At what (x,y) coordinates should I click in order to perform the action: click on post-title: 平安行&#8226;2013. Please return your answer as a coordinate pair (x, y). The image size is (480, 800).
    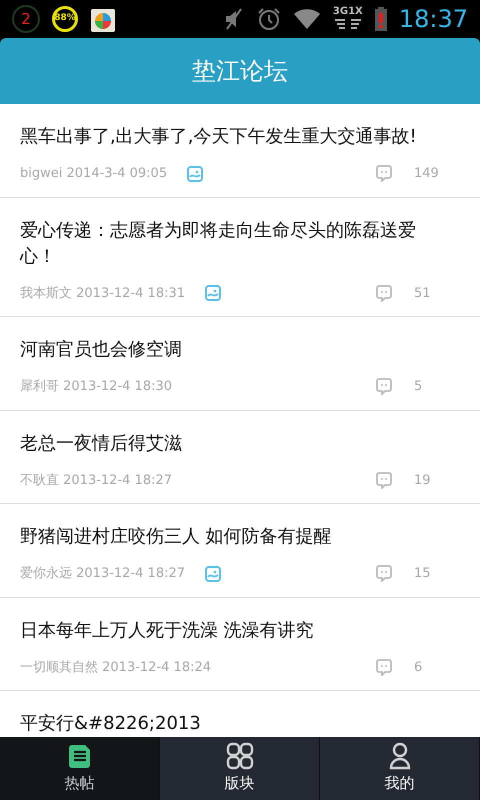
    Looking at the image, I should click on (111, 724).